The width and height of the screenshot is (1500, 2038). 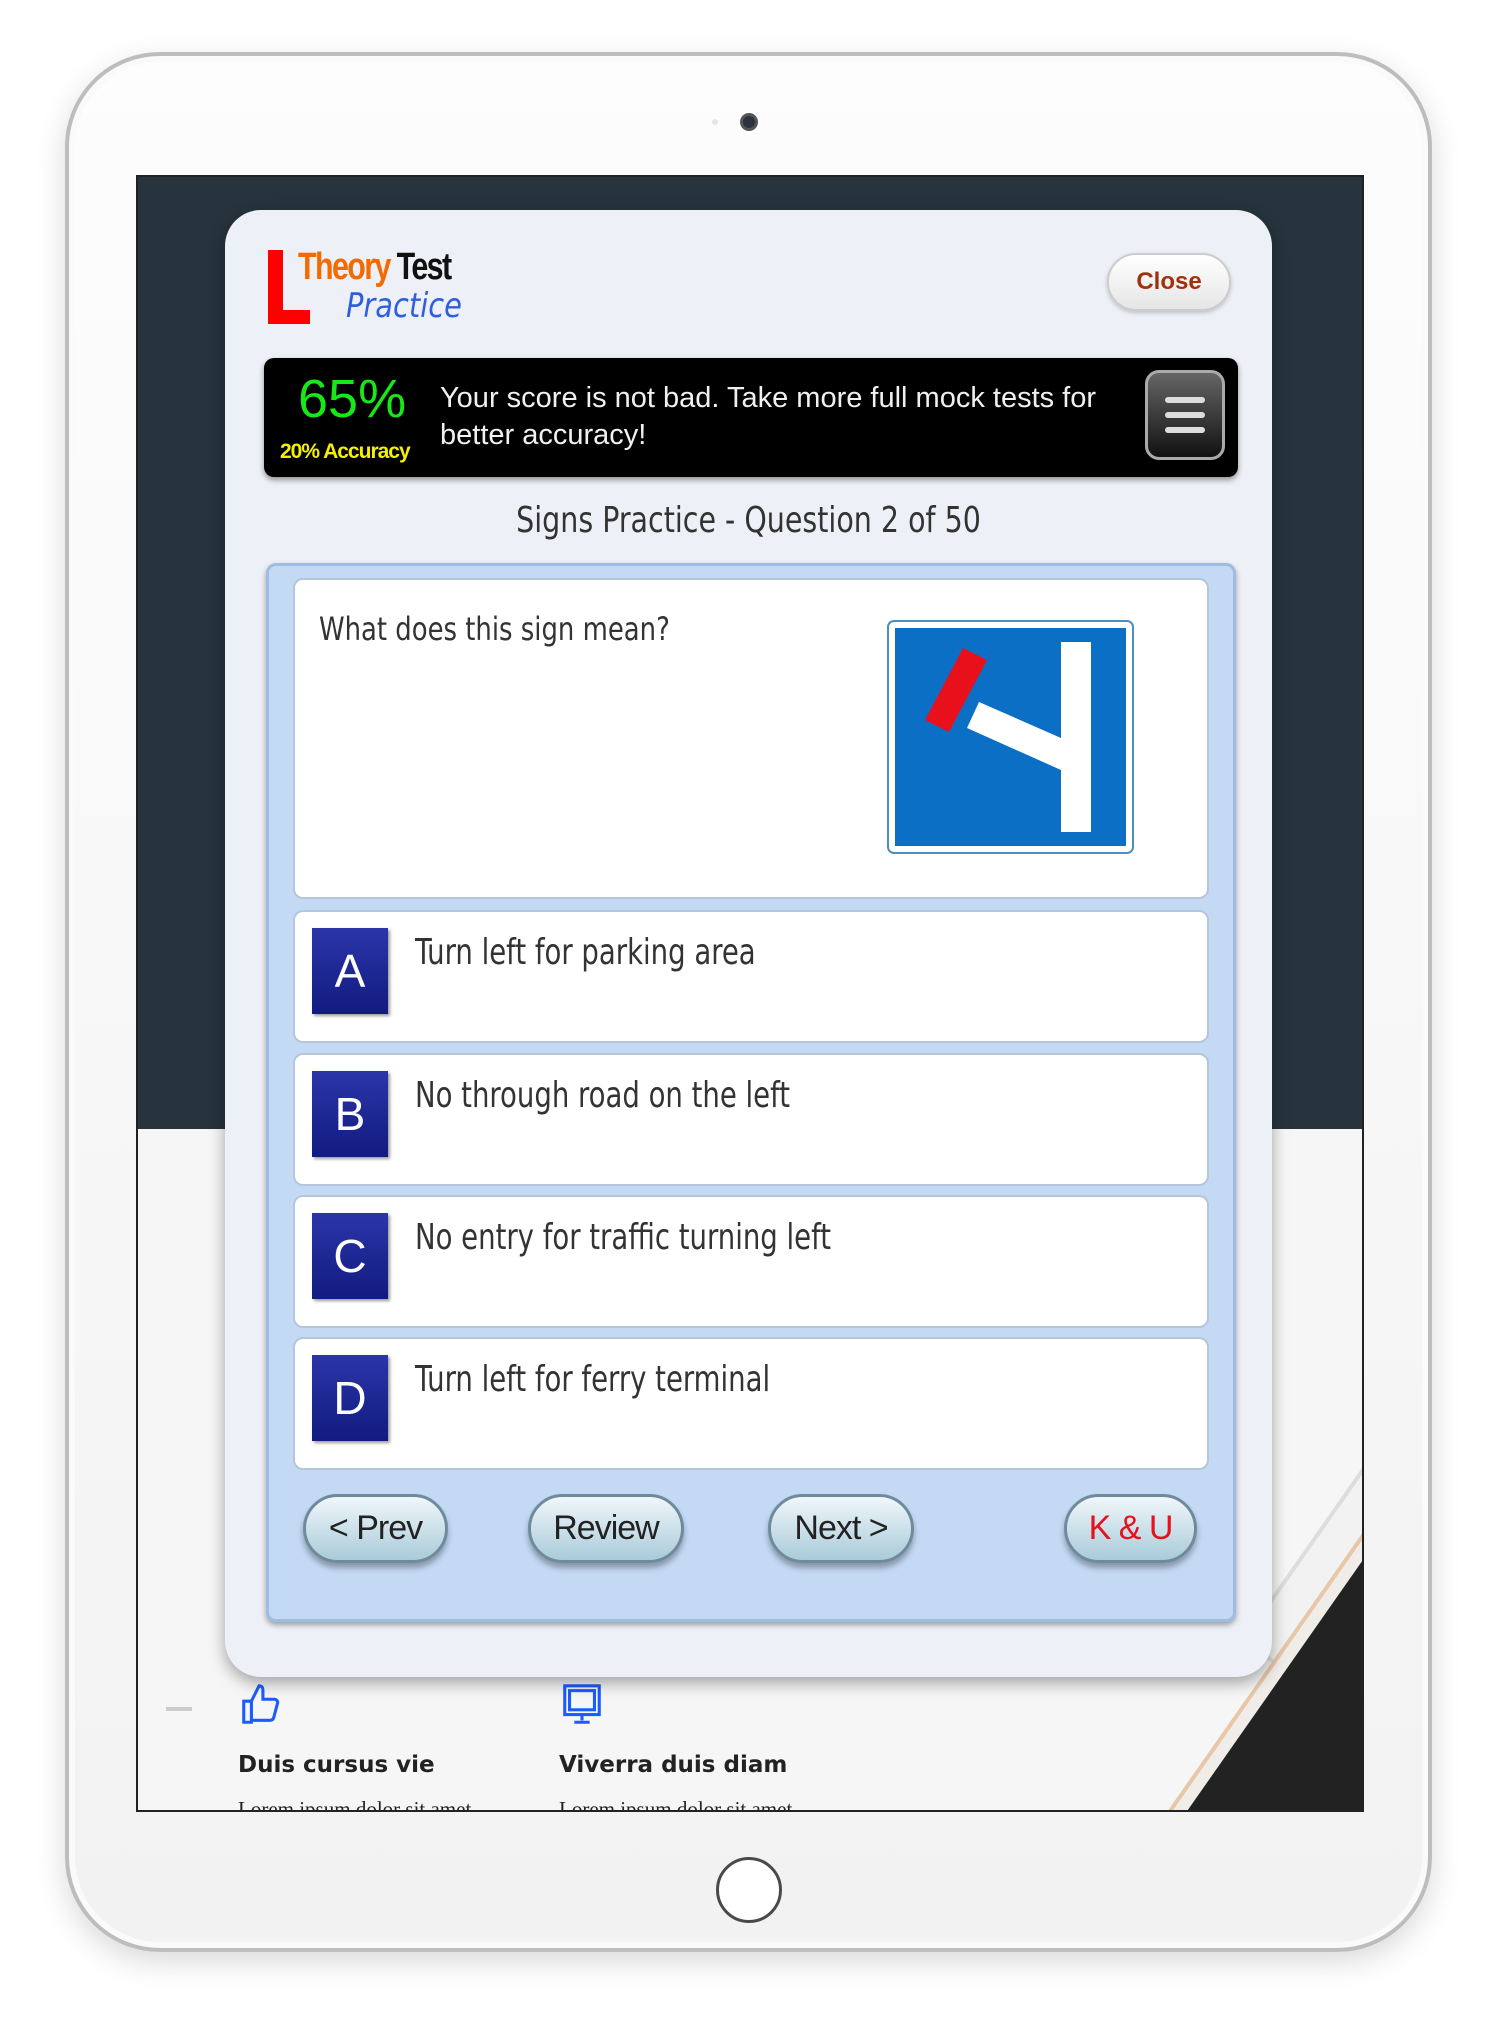 What do you see at coordinates (1185, 415) in the screenshot?
I see `hamburger-menu-icon` at bounding box center [1185, 415].